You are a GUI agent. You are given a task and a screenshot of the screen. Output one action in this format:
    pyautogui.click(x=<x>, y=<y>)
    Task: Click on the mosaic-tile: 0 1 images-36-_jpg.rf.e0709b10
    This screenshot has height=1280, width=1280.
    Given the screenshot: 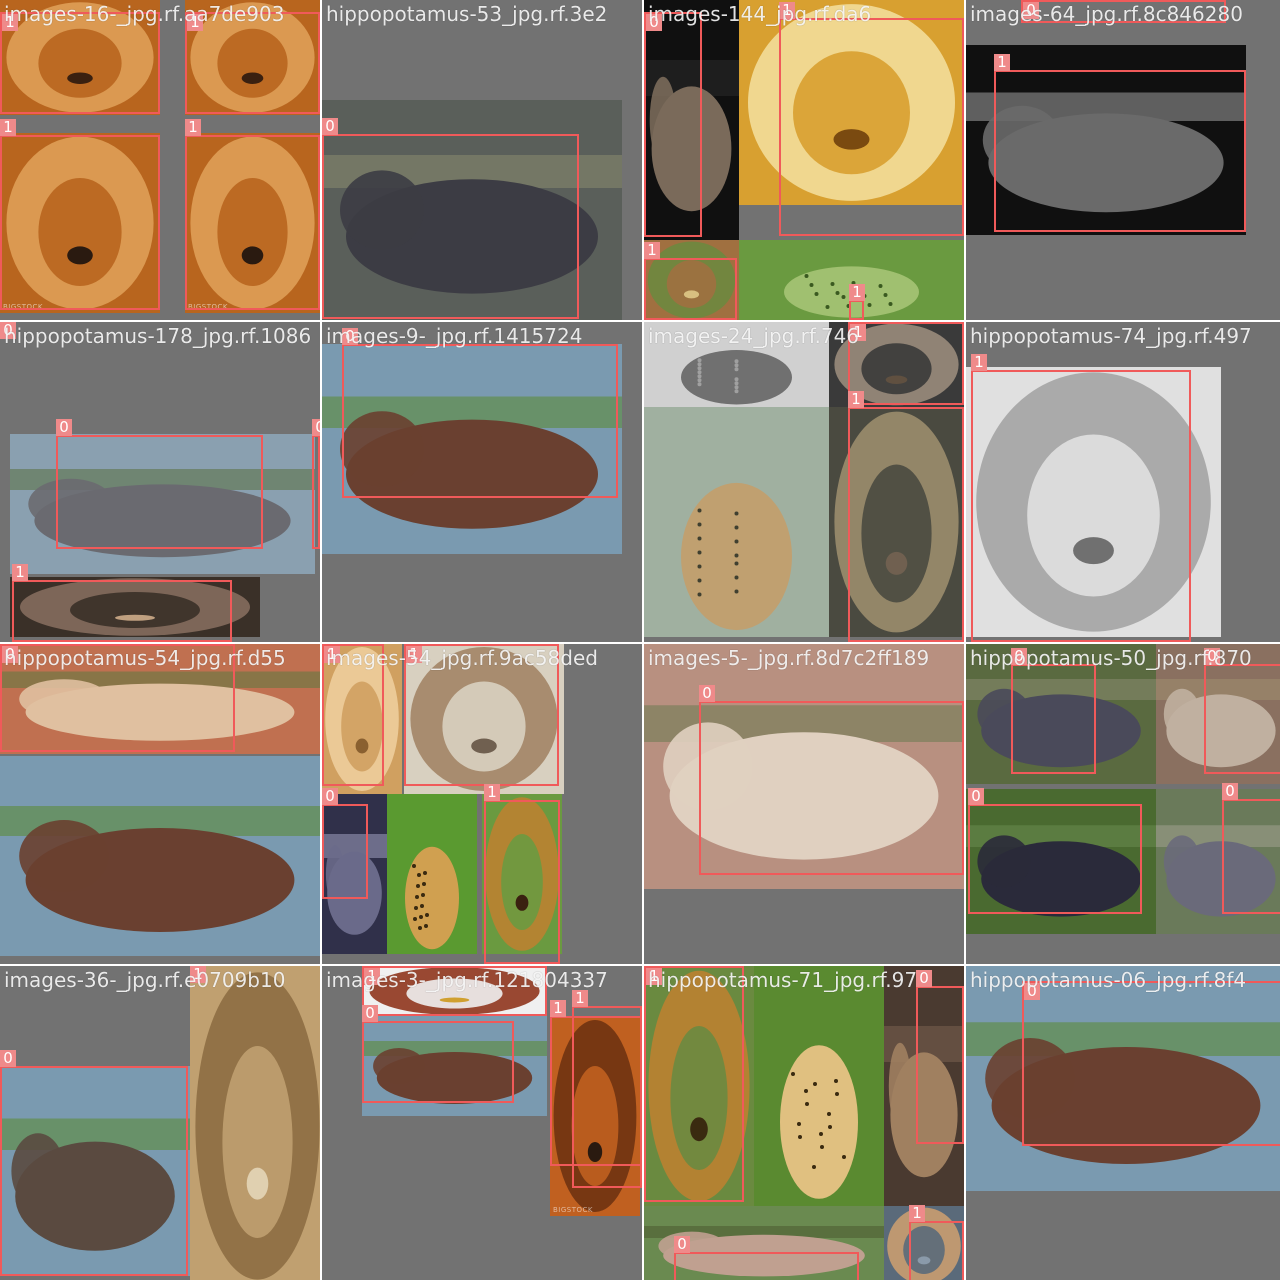 What is the action you would take?
    pyautogui.click(x=160, y=1123)
    